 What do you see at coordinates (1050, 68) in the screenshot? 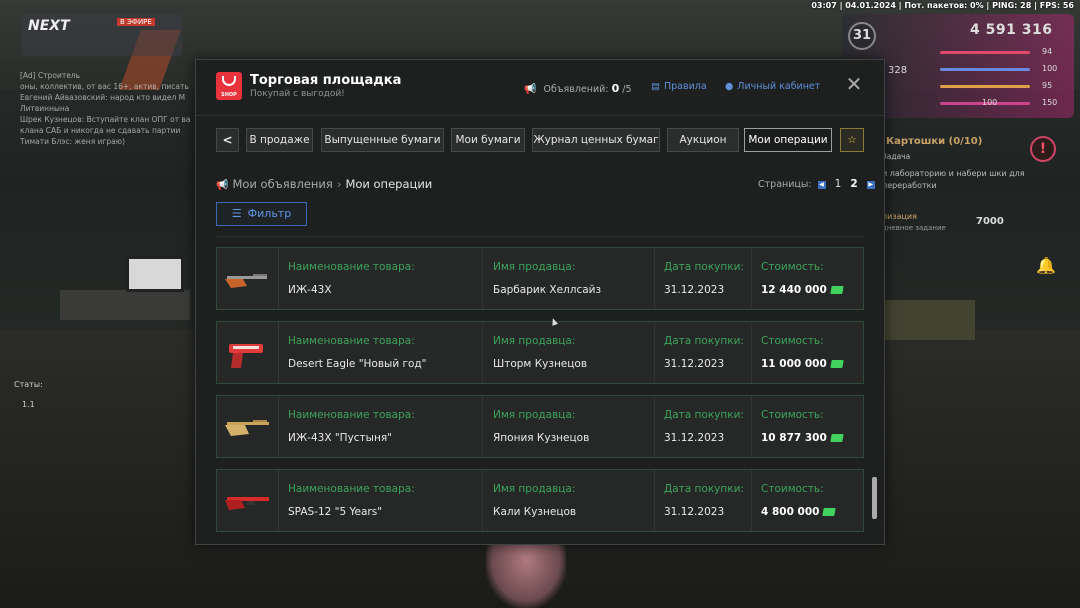
I see `armor-value: 100` at bounding box center [1050, 68].